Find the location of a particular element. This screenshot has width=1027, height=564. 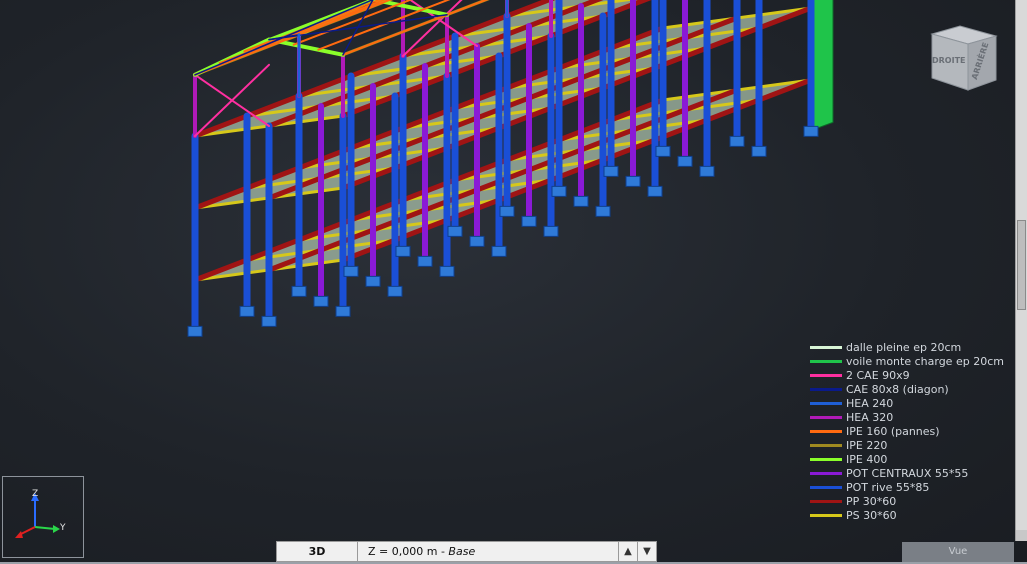

legend-label: HEA 320 is located at coordinates (870, 417).